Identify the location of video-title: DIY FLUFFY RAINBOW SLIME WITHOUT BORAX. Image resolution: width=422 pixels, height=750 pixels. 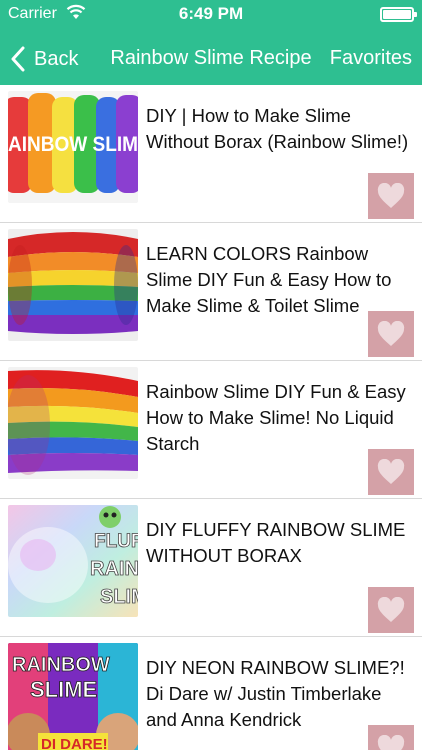
(276, 542).